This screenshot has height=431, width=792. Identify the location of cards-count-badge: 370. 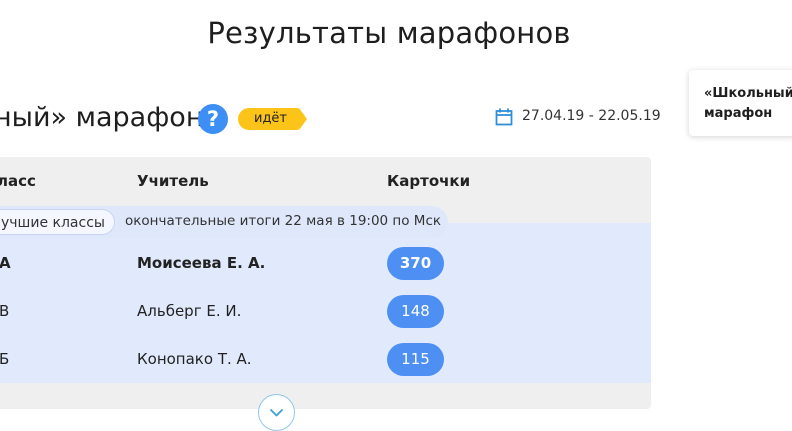
(415, 263).